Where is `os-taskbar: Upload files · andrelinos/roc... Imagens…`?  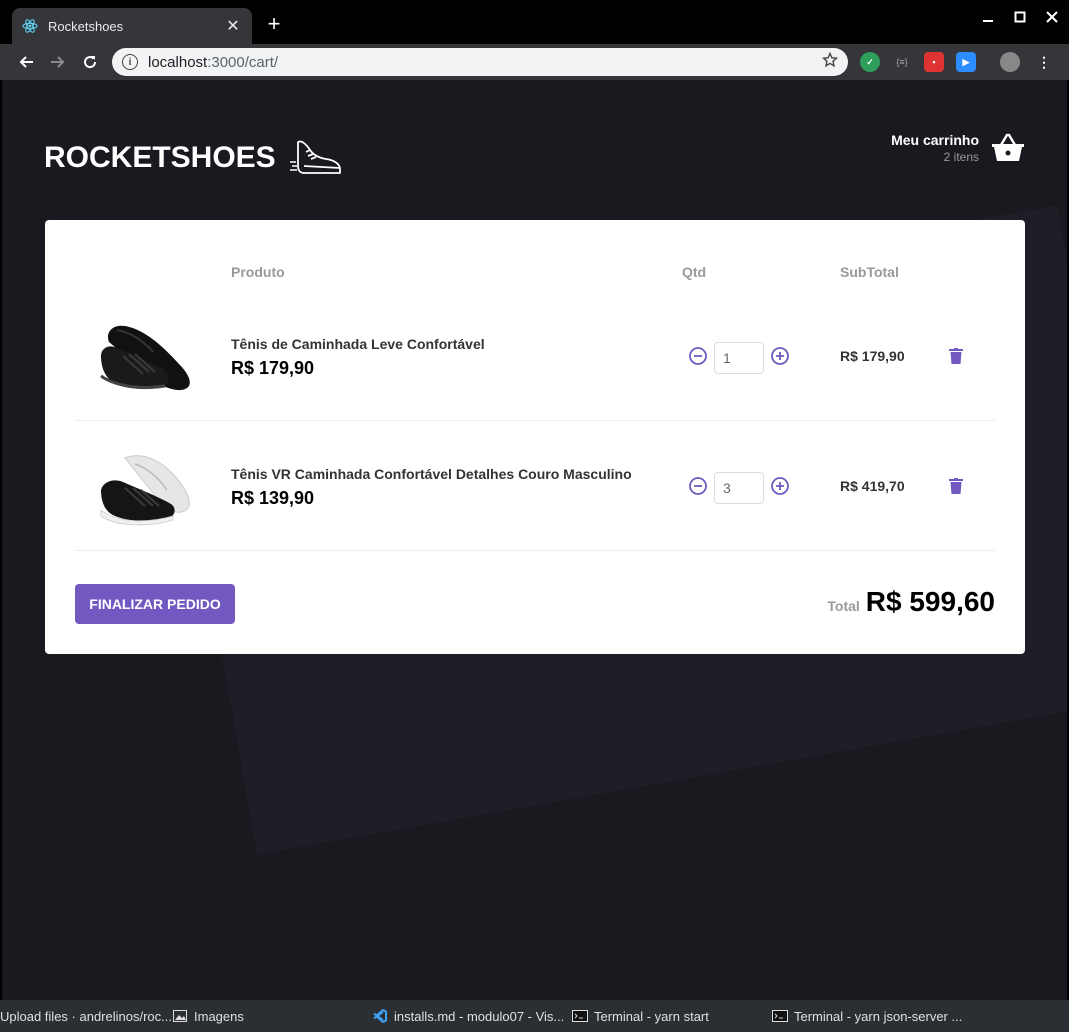 os-taskbar: Upload files · andrelinos/roc... Imagens… is located at coordinates (534, 1016).